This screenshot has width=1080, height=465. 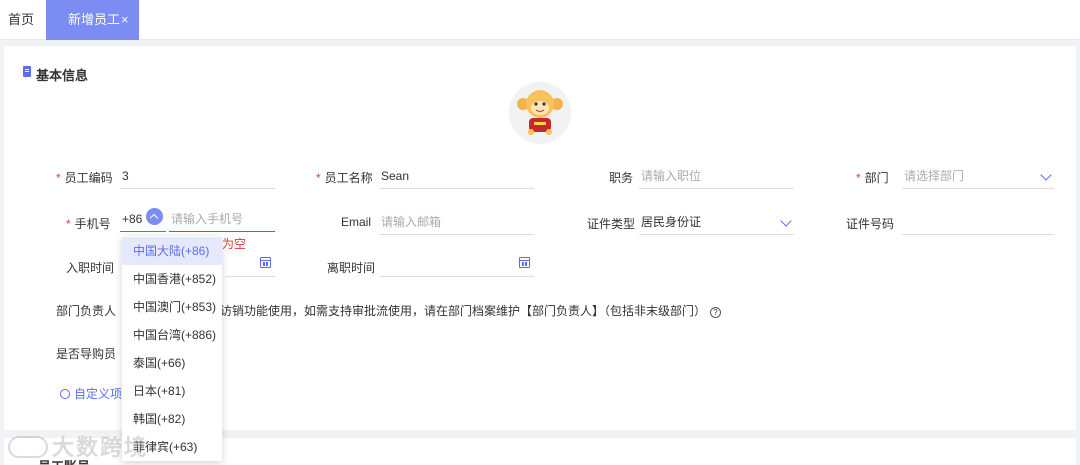 I want to click on chevron-up-icon, so click(x=154, y=216).